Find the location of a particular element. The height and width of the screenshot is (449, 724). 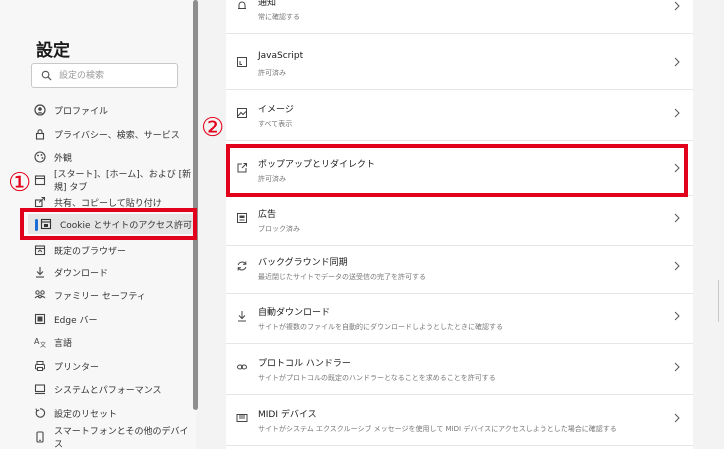

page-title: 設定 is located at coordinates (53, 51).